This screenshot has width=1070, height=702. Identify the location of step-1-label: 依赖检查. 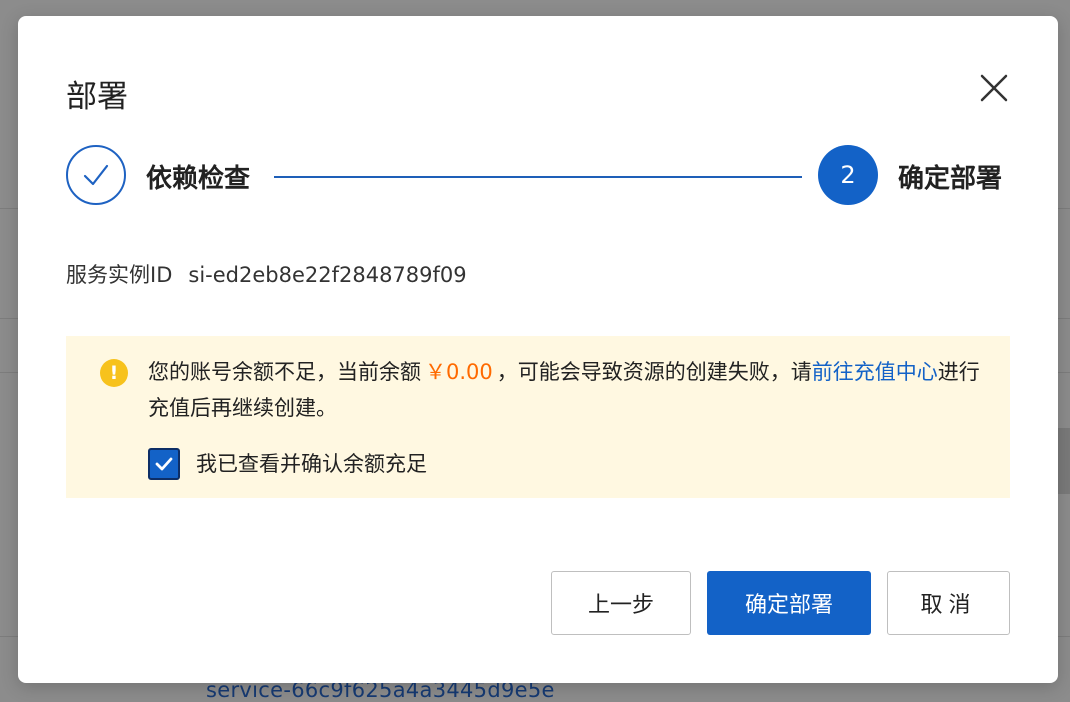
(198, 179).